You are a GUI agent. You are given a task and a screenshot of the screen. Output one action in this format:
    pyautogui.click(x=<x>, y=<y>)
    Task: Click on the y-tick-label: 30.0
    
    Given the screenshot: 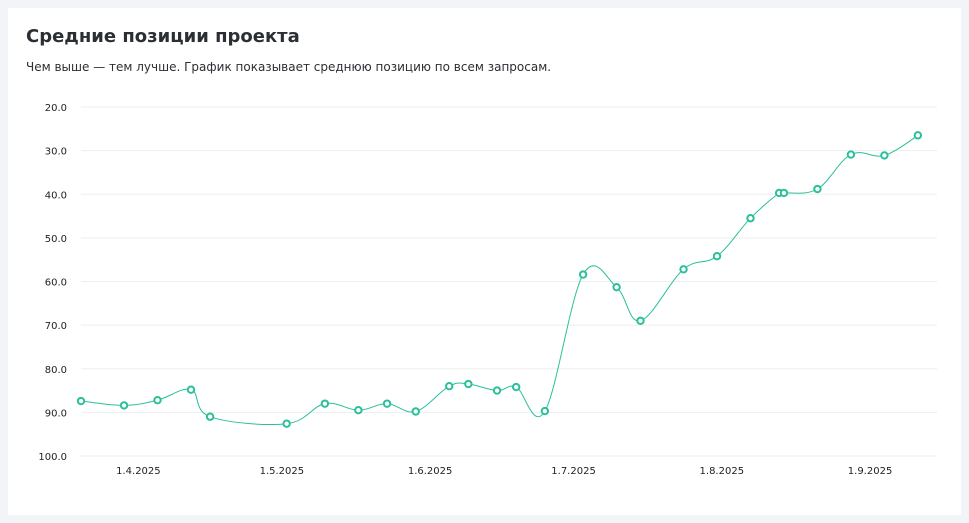 What is the action you would take?
    pyautogui.click(x=56, y=152)
    